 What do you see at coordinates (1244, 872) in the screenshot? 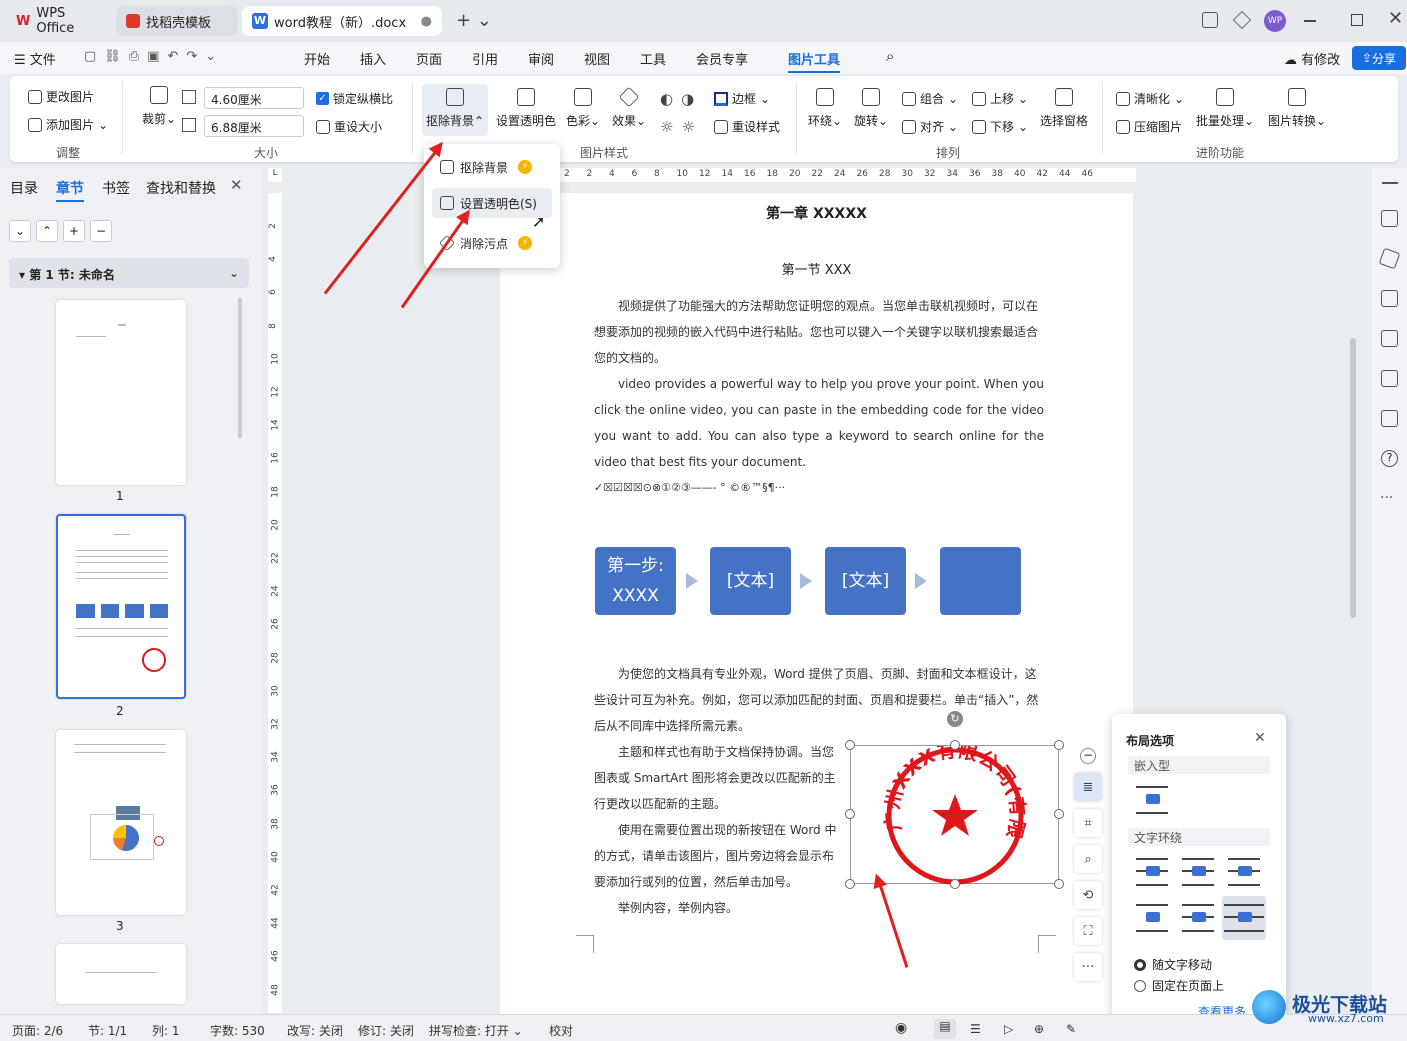
I see `wrap-through-icon` at bounding box center [1244, 872].